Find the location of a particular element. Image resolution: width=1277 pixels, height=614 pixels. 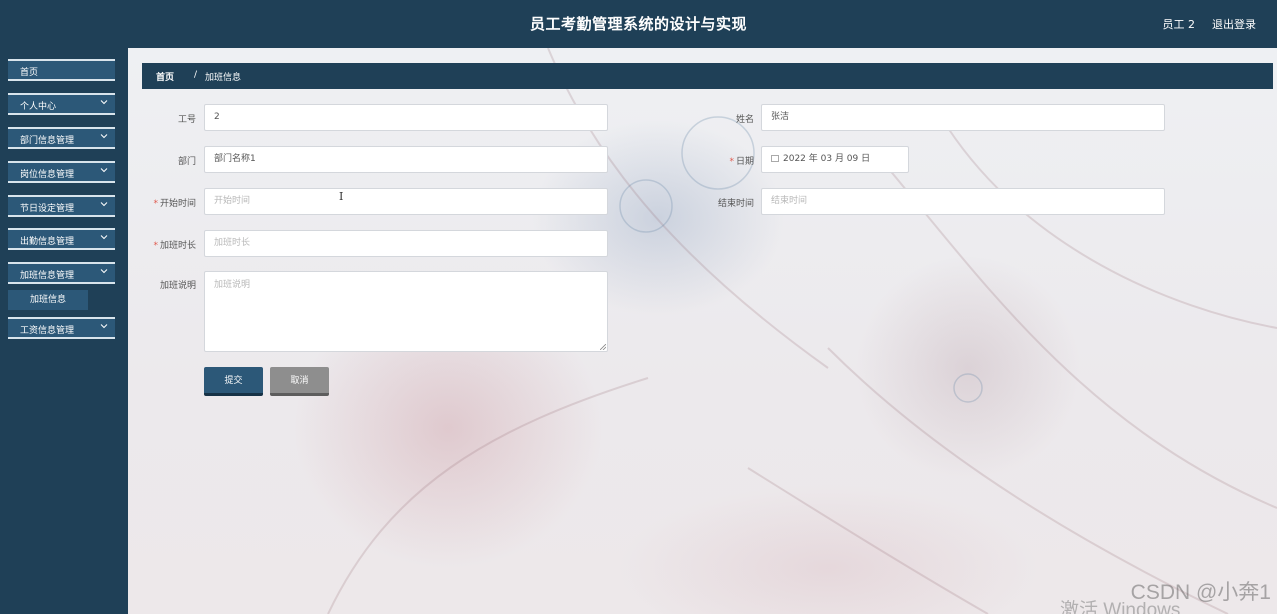

sidebar-item-position: 岗位信息管理 is located at coordinates (61, 172).